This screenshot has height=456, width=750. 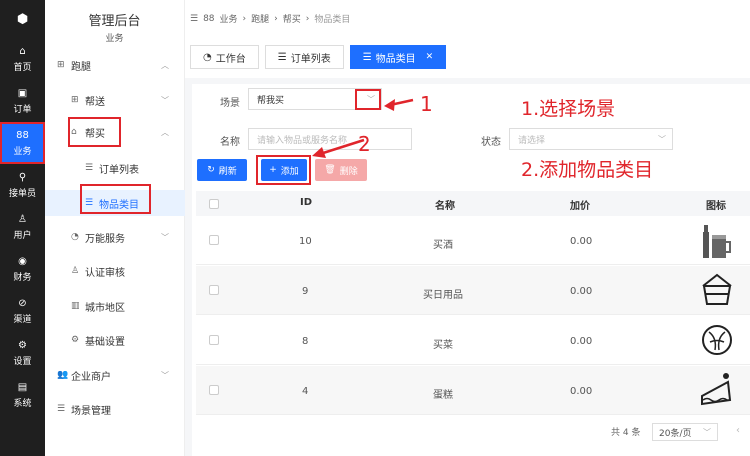 I want to click on sidebar-item-deliver: ⊞ 帮送 ﹀, so click(x=115, y=100).